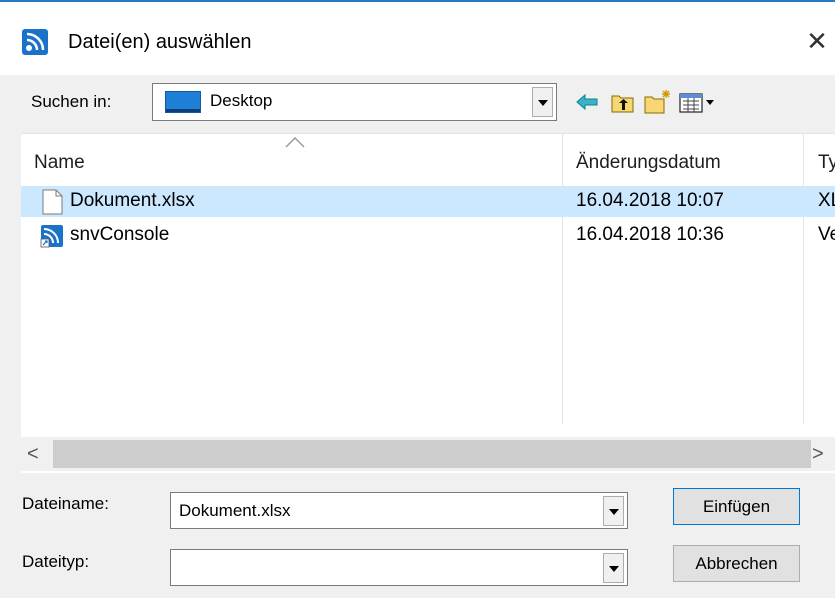 The width and height of the screenshot is (835, 598). What do you see at coordinates (826, 163) in the screenshot?
I see `column-header-type: Ty` at bounding box center [826, 163].